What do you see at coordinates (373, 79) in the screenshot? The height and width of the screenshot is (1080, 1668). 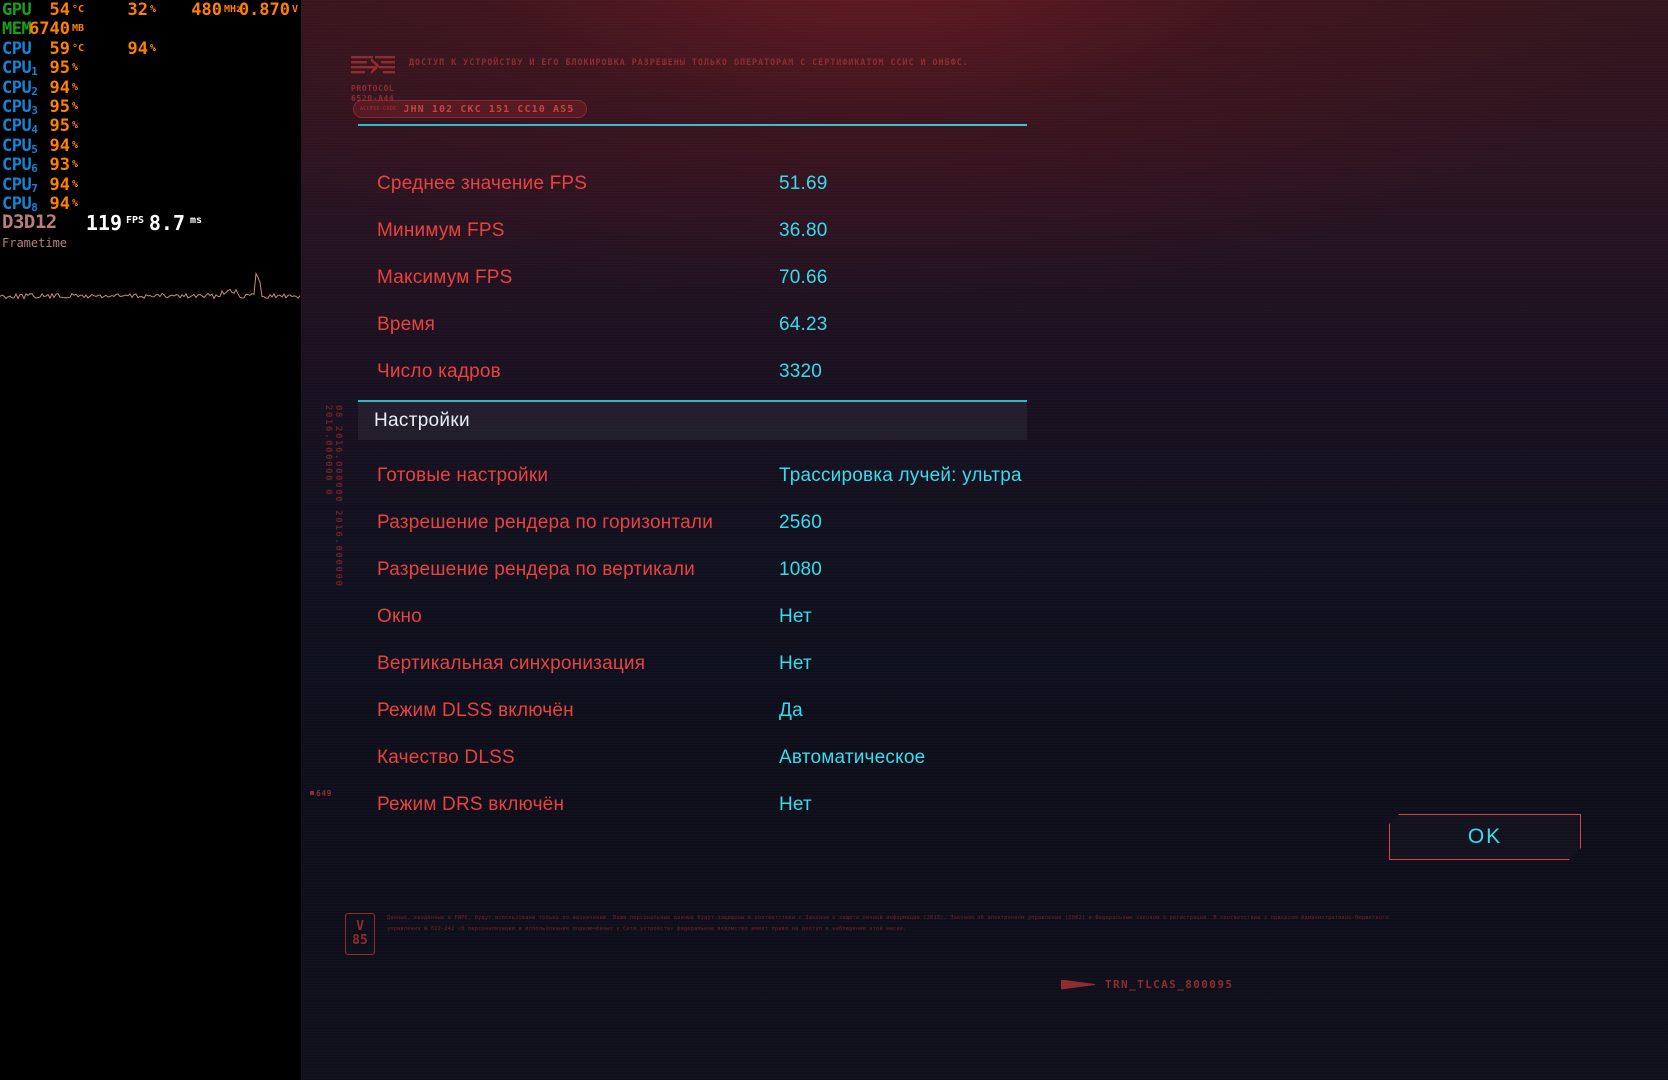 I see `protocol-logo-icon: PROTOCOL 6520-A44` at bounding box center [373, 79].